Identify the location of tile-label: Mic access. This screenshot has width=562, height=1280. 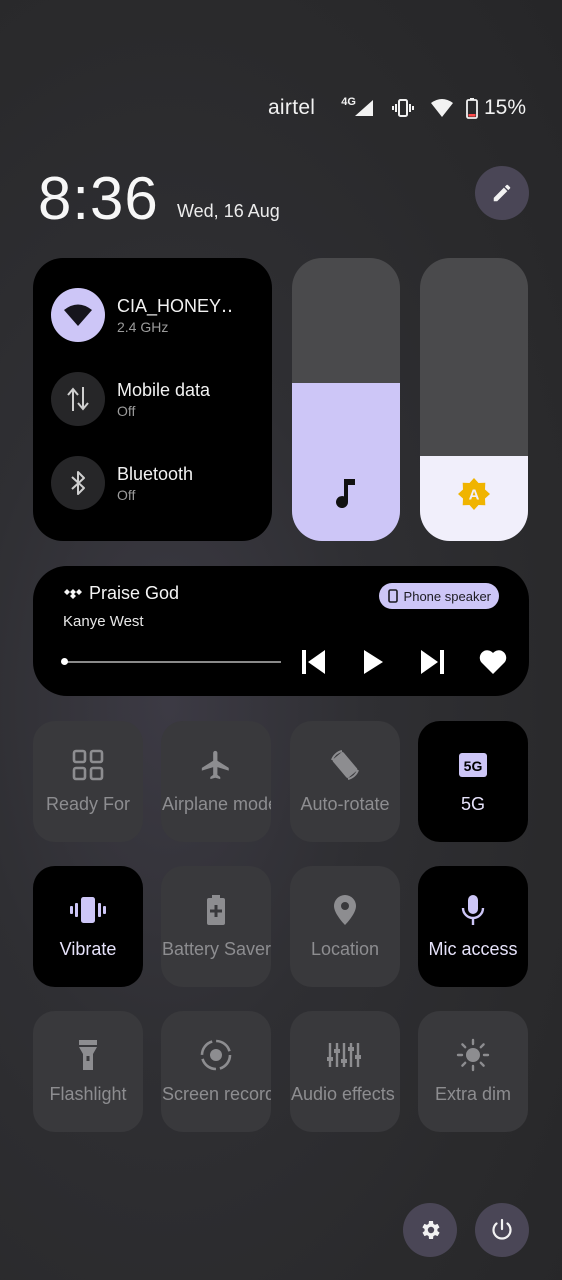
(473, 949).